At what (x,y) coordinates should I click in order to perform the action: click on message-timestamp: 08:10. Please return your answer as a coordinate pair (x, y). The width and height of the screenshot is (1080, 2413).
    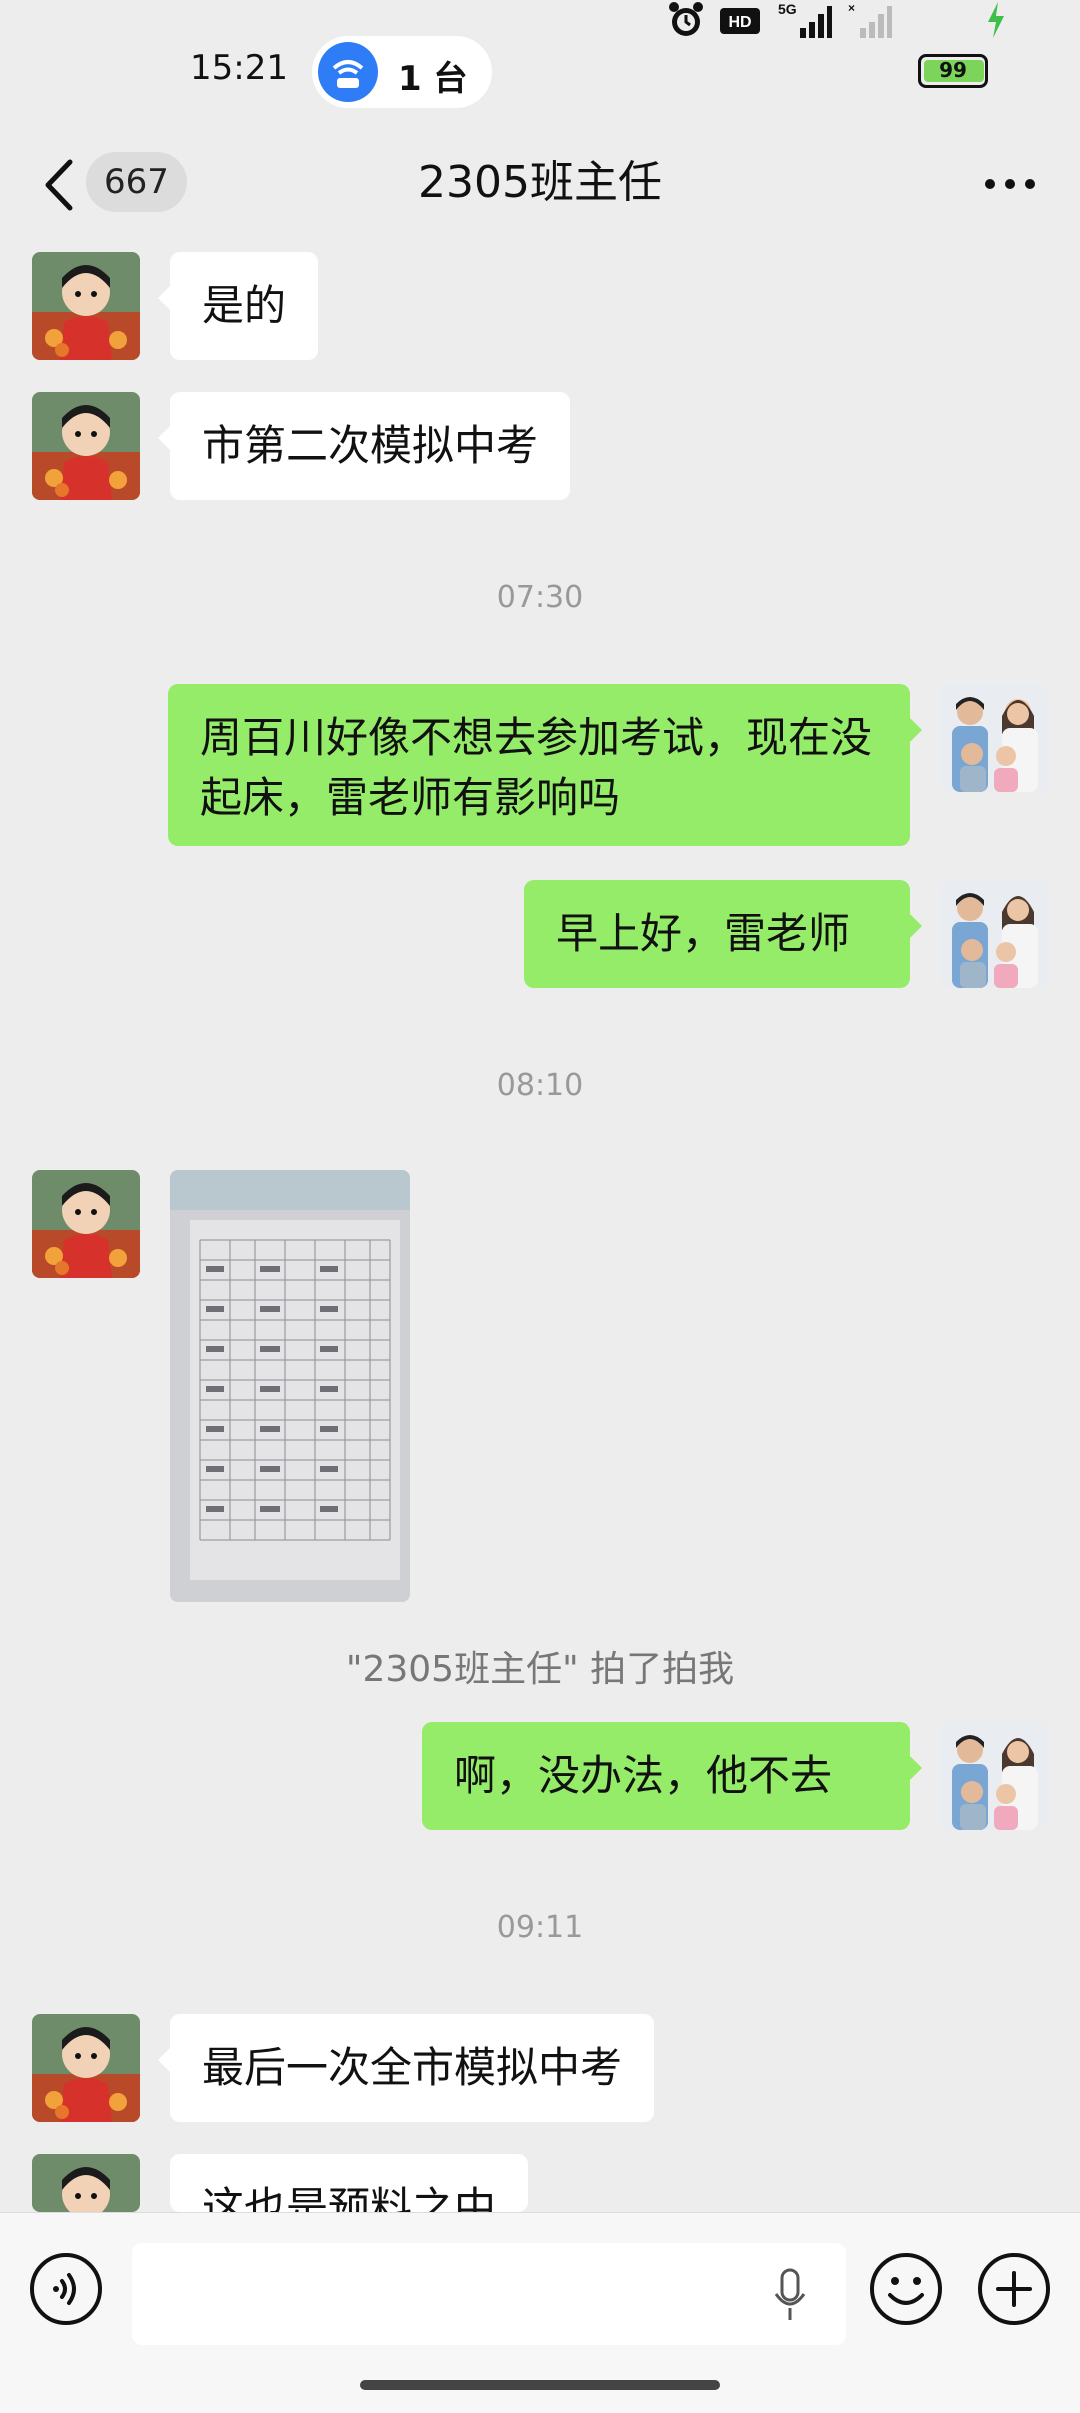
    Looking at the image, I should click on (540, 1085).